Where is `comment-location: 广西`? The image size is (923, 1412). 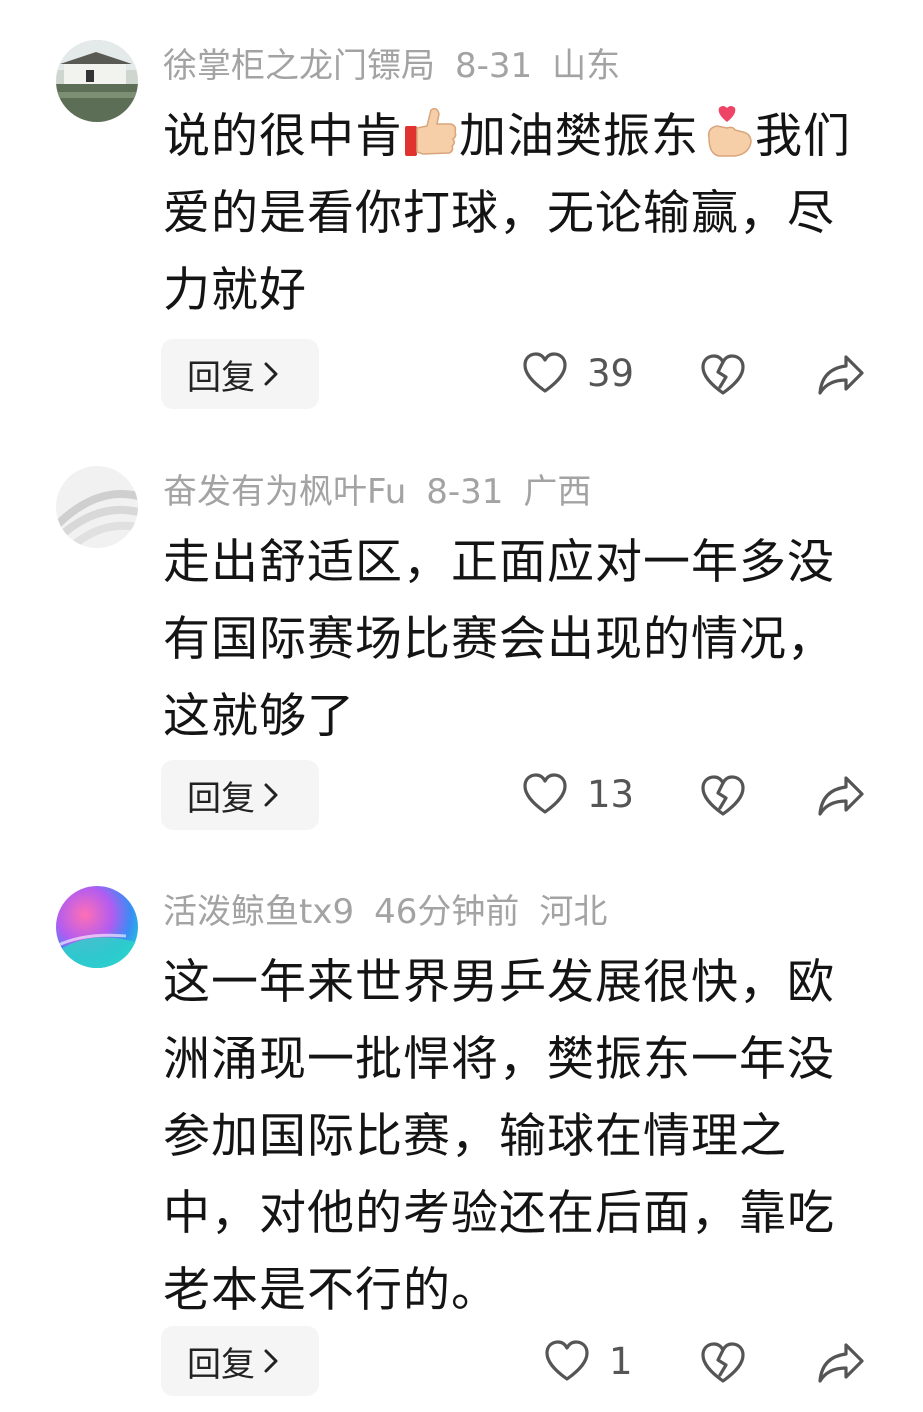
comment-location: 广西 is located at coordinates (557, 492).